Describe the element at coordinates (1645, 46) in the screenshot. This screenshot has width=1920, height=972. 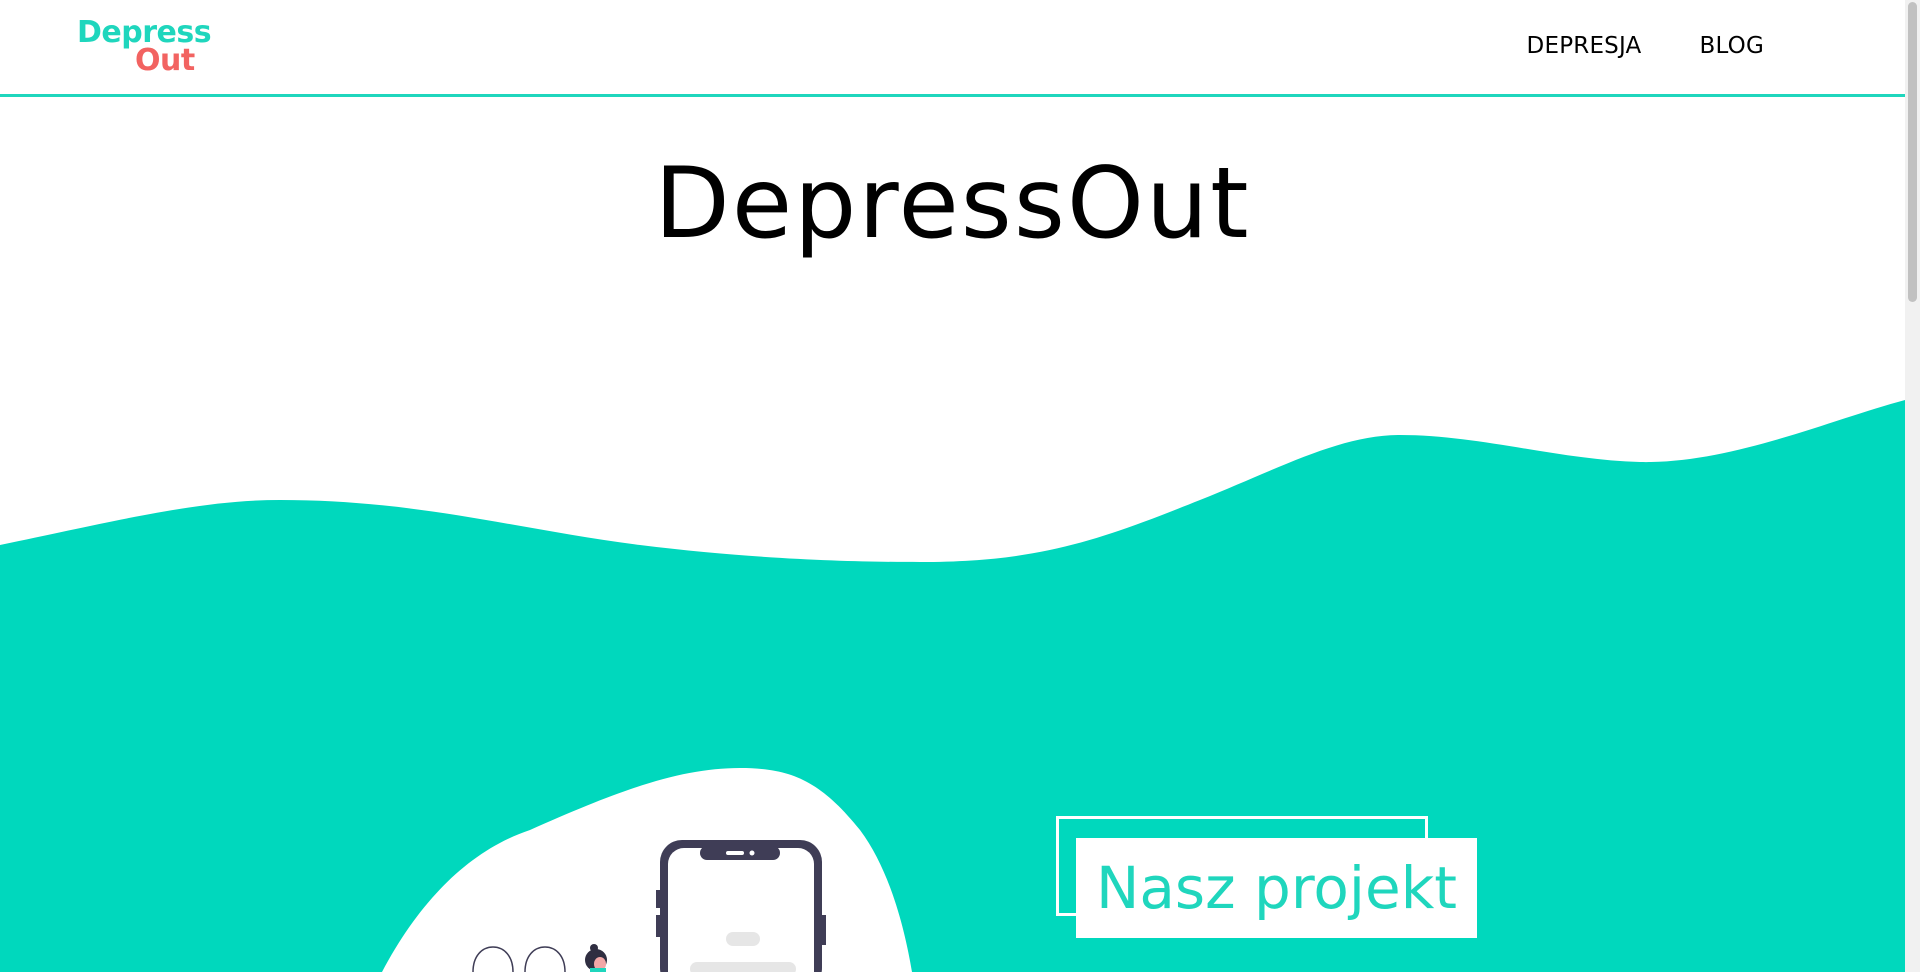
I see `main-nav: DEPRESJA BLOG` at that location.